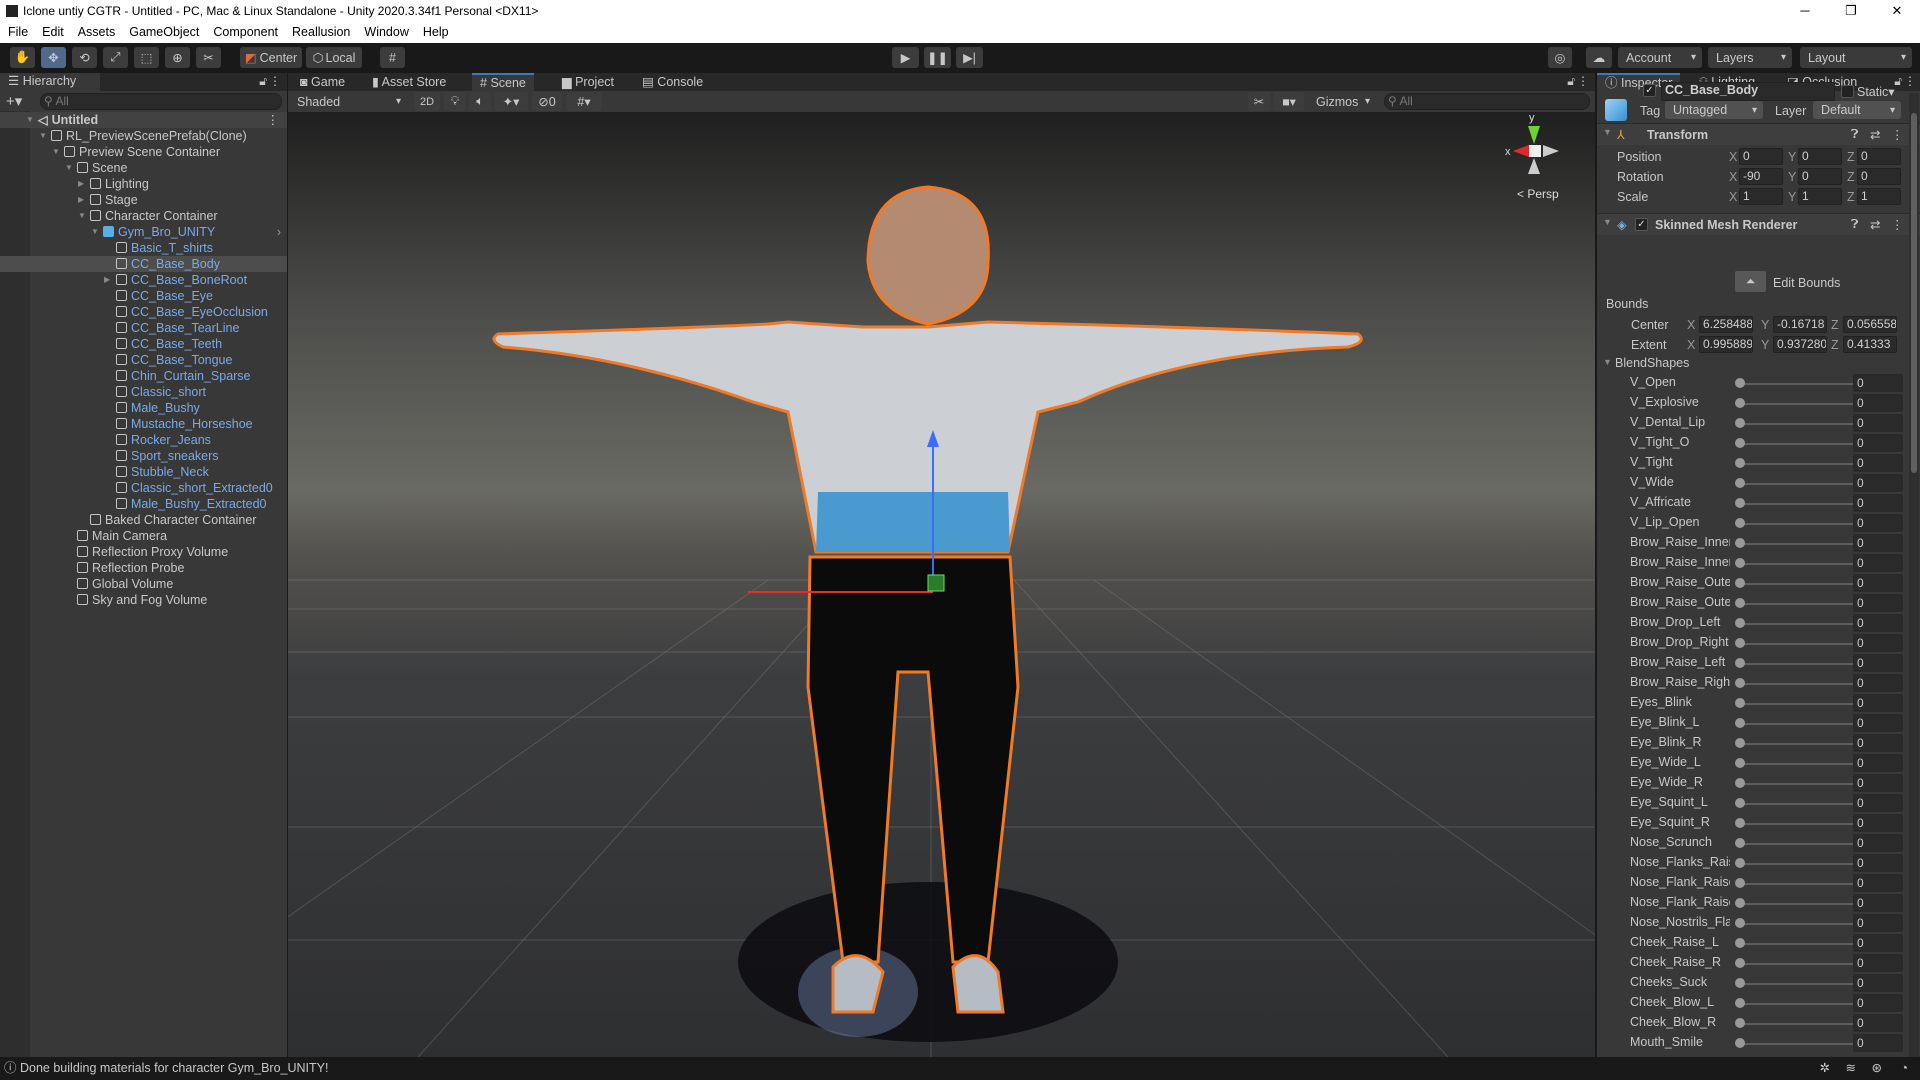  Describe the element at coordinates (143, 584) in the screenshot. I see `hierarchy-item: Global Volume` at that location.